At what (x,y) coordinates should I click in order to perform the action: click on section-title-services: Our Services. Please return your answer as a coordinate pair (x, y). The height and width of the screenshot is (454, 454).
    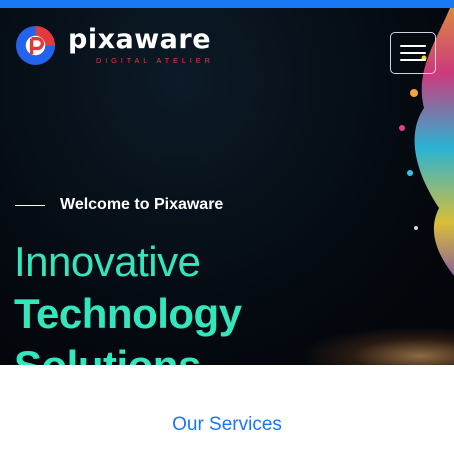
    Looking at the image, I should click on (227, 425).